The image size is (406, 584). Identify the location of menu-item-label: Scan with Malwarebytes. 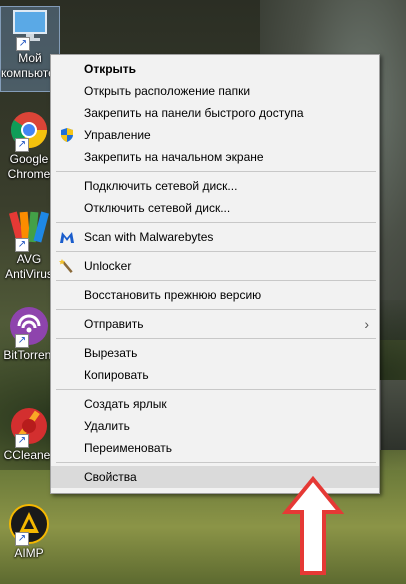
(149, 237).